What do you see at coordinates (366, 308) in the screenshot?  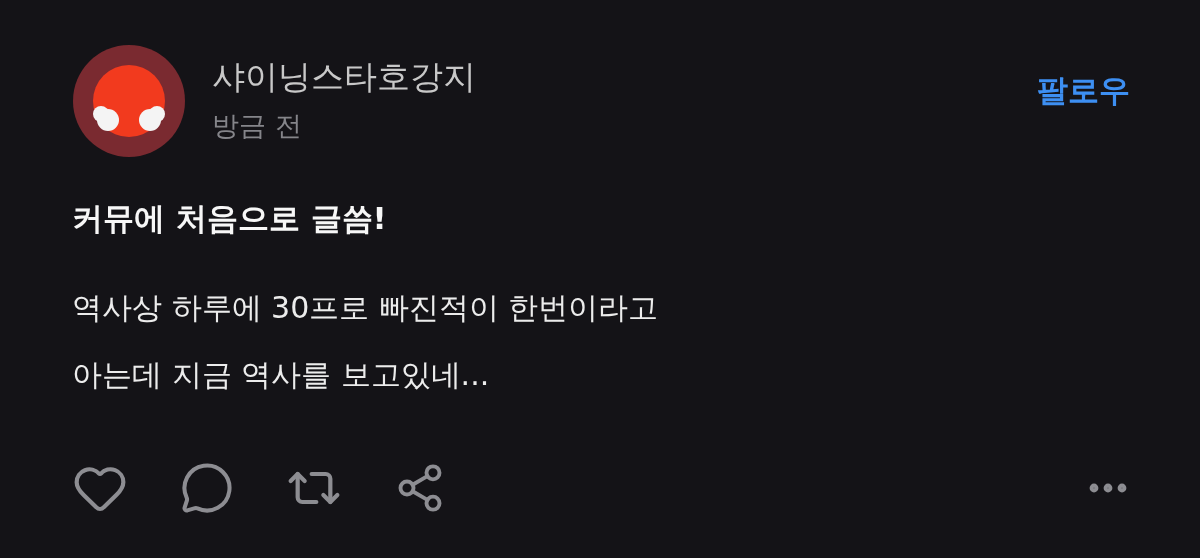 I see `post-text-line: 역사상 하루에 30프로 빠진적이 한번이라고` at bounding box center [366, 308].